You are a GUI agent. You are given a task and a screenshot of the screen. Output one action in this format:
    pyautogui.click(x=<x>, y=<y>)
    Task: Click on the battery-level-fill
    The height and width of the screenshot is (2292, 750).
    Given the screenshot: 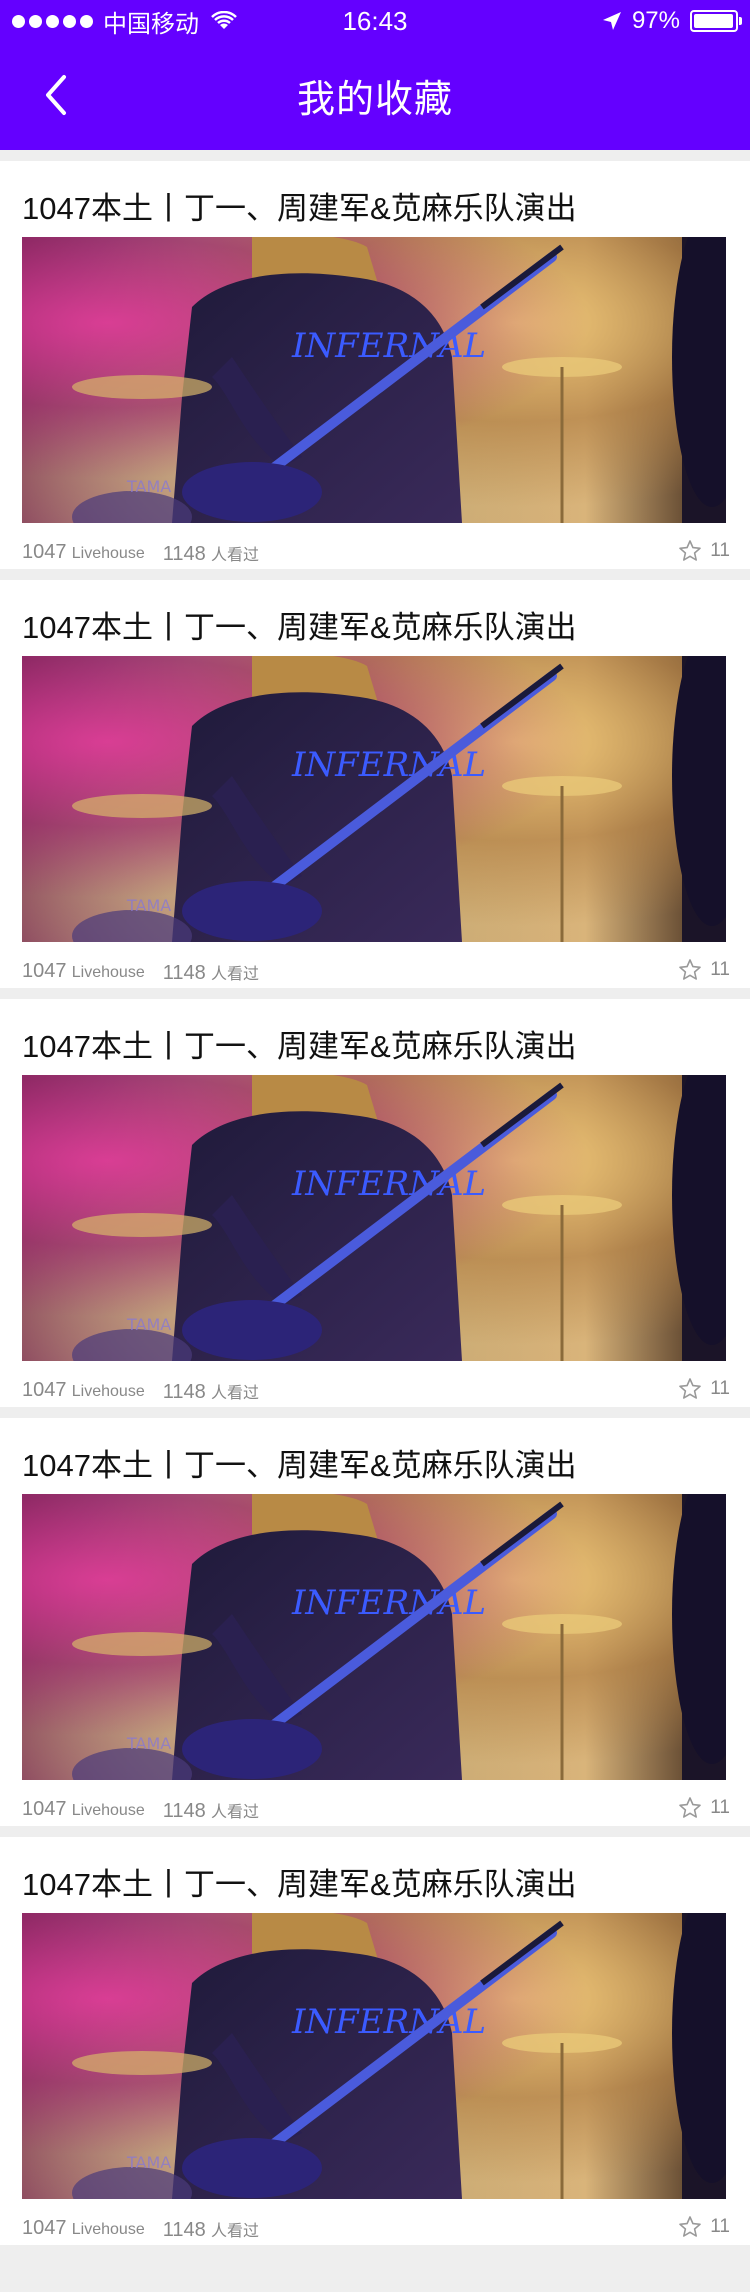 What is the action you would take?
    pyautogui.click(x=713, y=21)
    